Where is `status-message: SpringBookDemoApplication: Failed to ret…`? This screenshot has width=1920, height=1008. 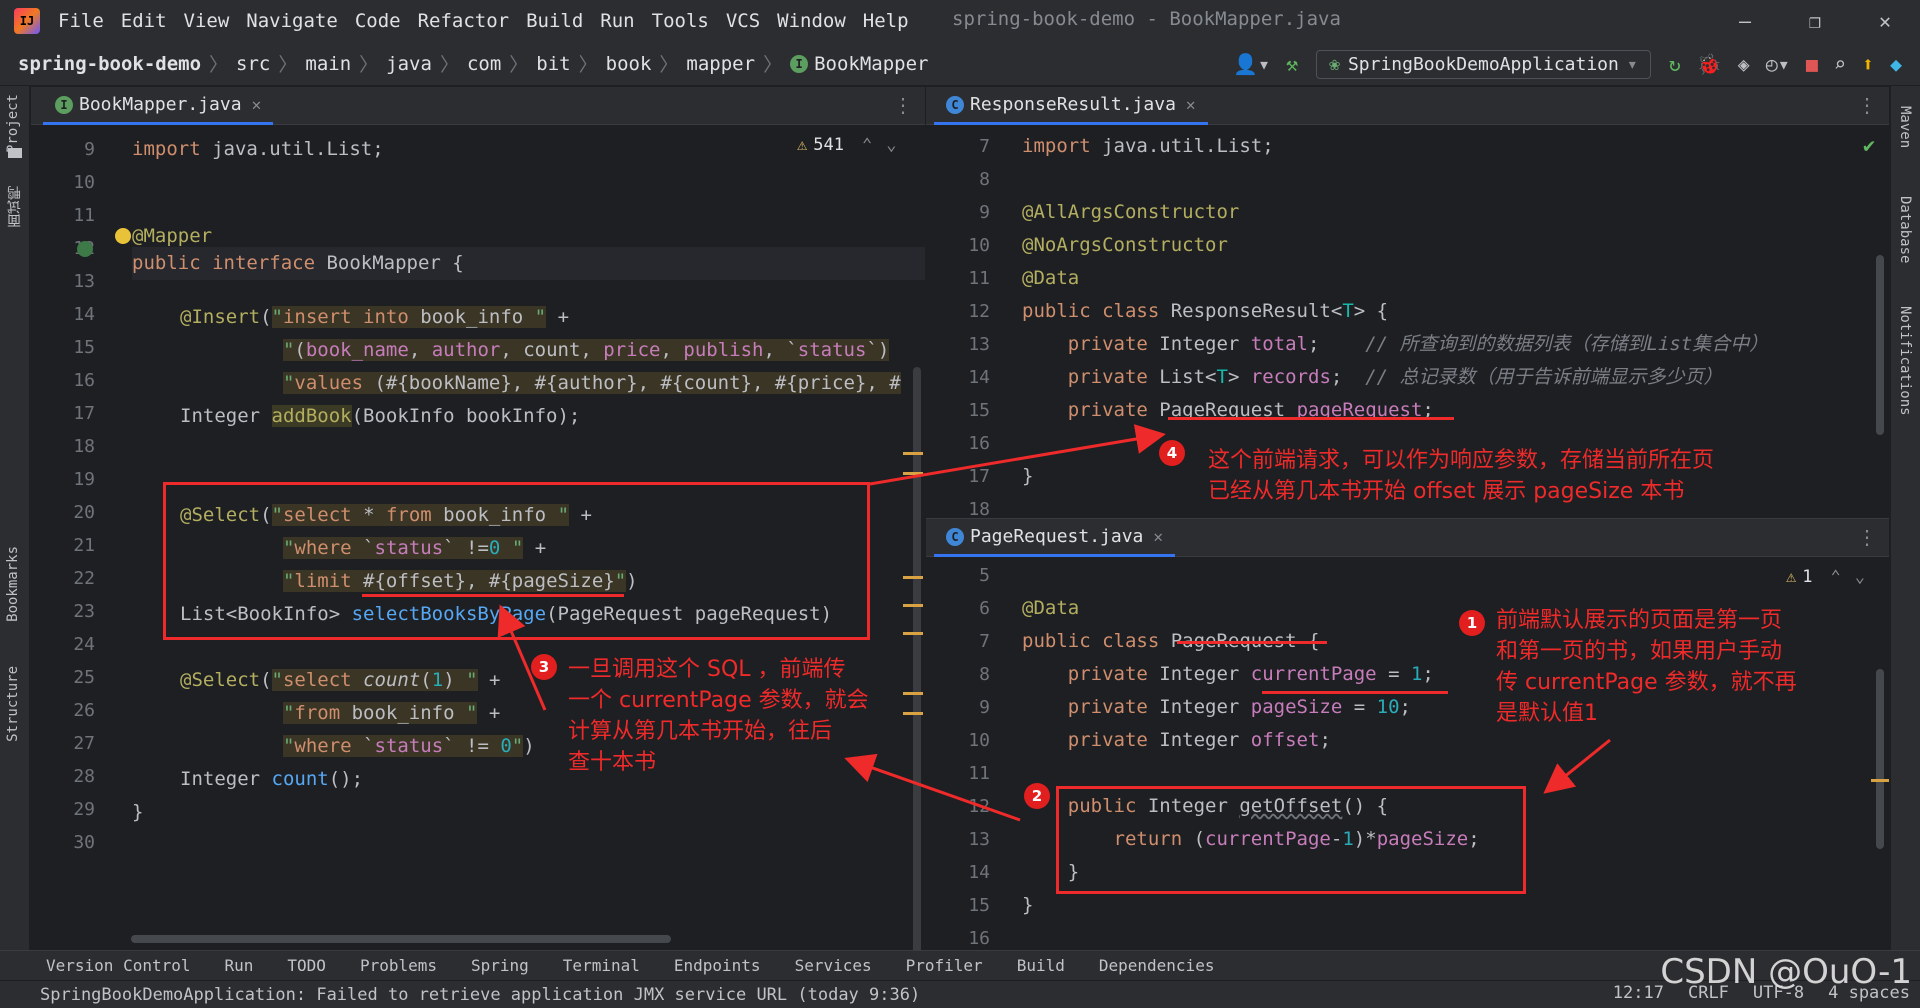 status-message: SpringBookDemoApplication: Failed to ret… is located at coordinates (480, 995).